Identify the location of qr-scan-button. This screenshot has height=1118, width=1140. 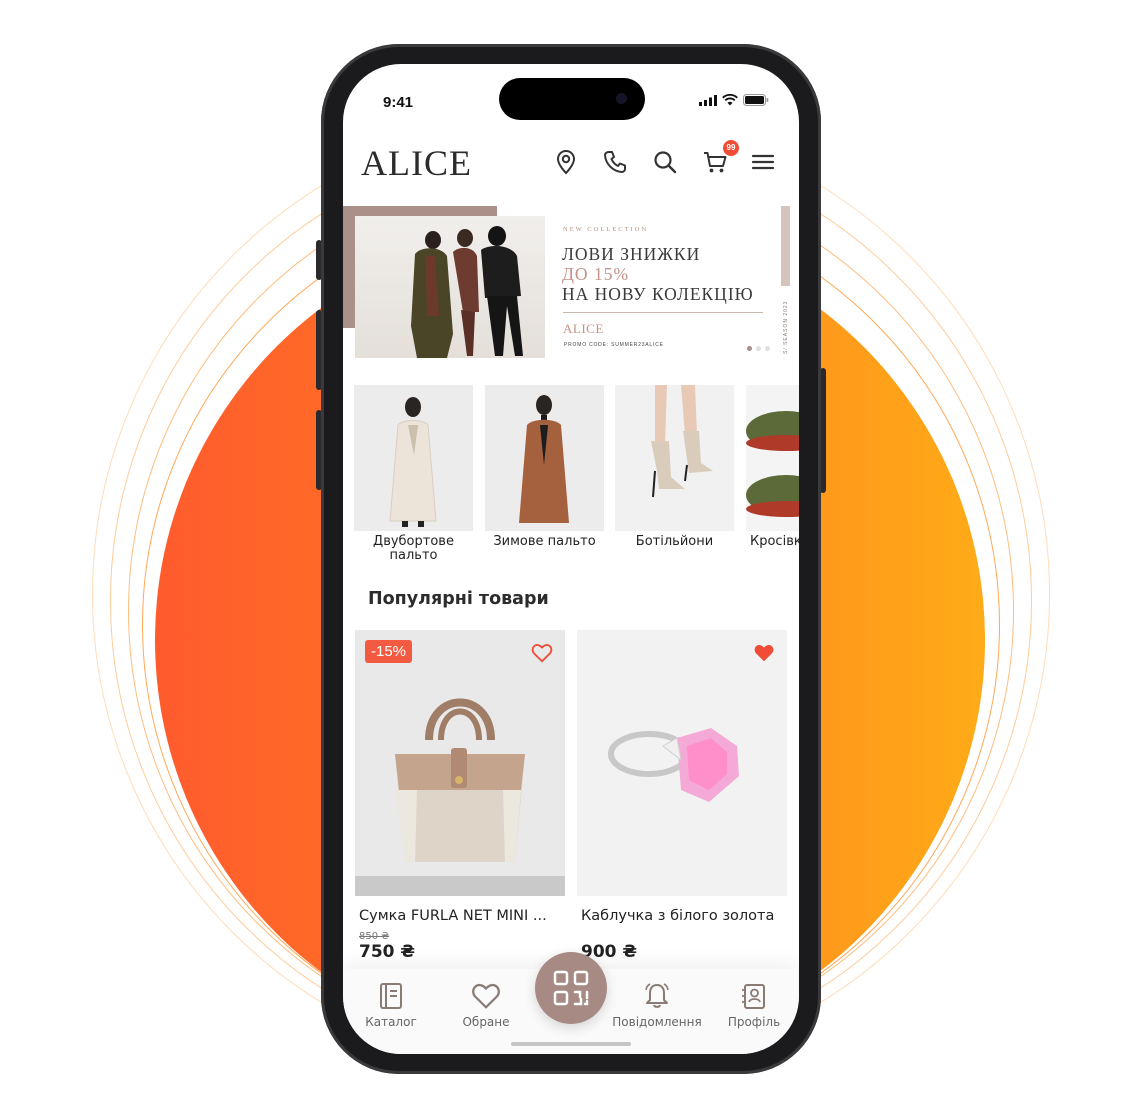
(571, 988).